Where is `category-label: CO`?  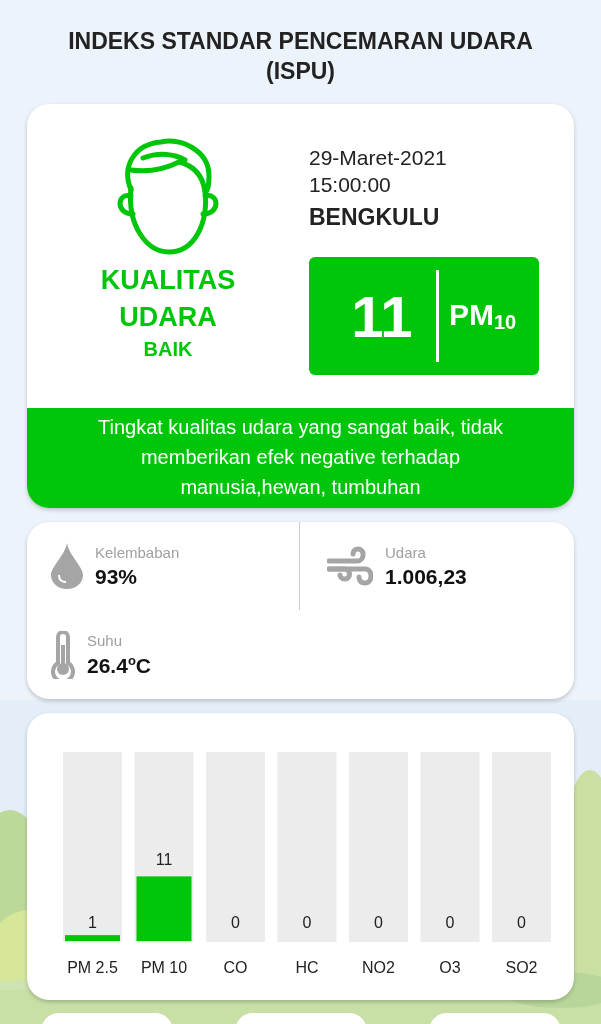 category-label: CO is located at coordinates (235, 967).